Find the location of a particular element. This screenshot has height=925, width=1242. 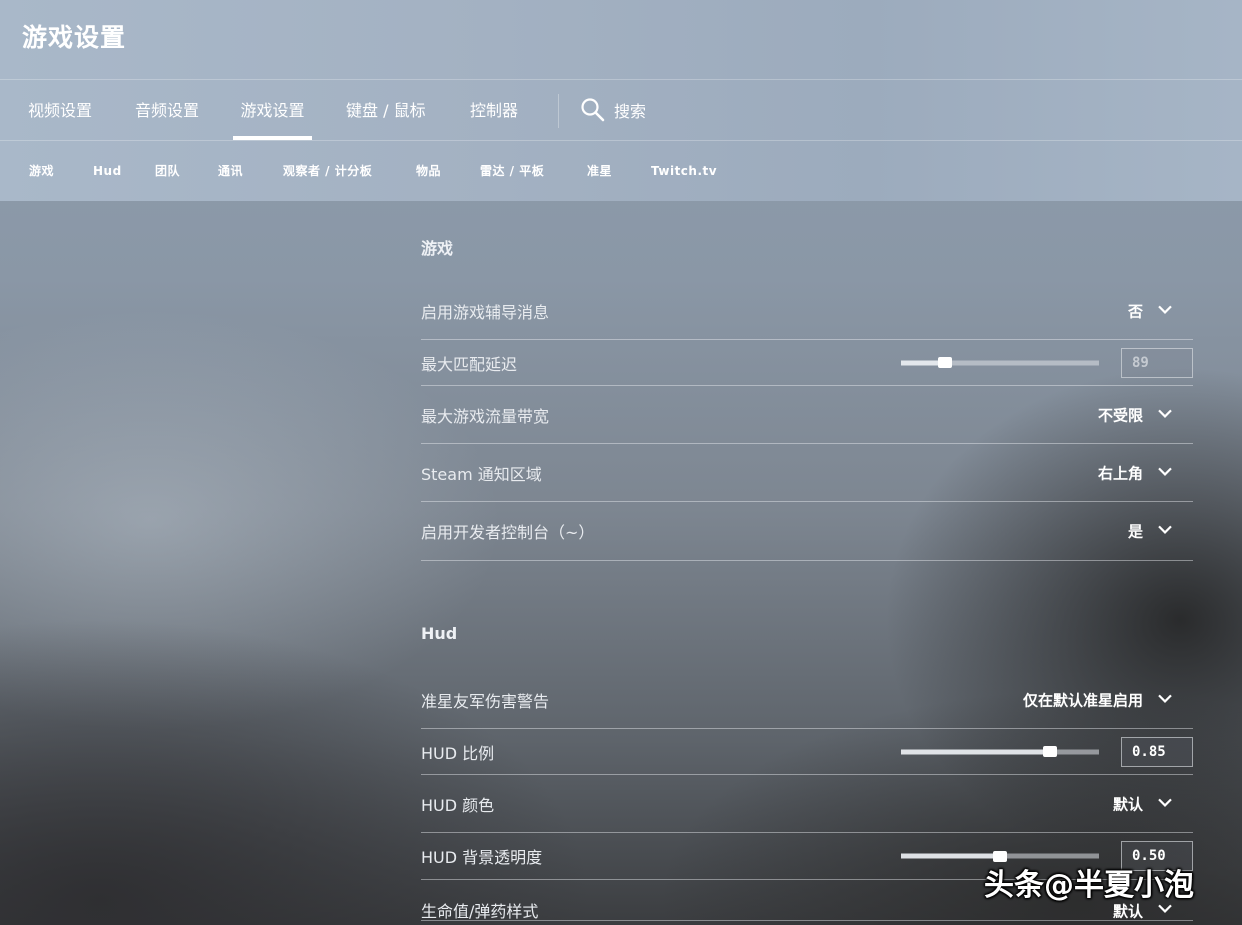

setting-row-hud-color: HUD 颜色 默认 is located at coordinates (807, 804).